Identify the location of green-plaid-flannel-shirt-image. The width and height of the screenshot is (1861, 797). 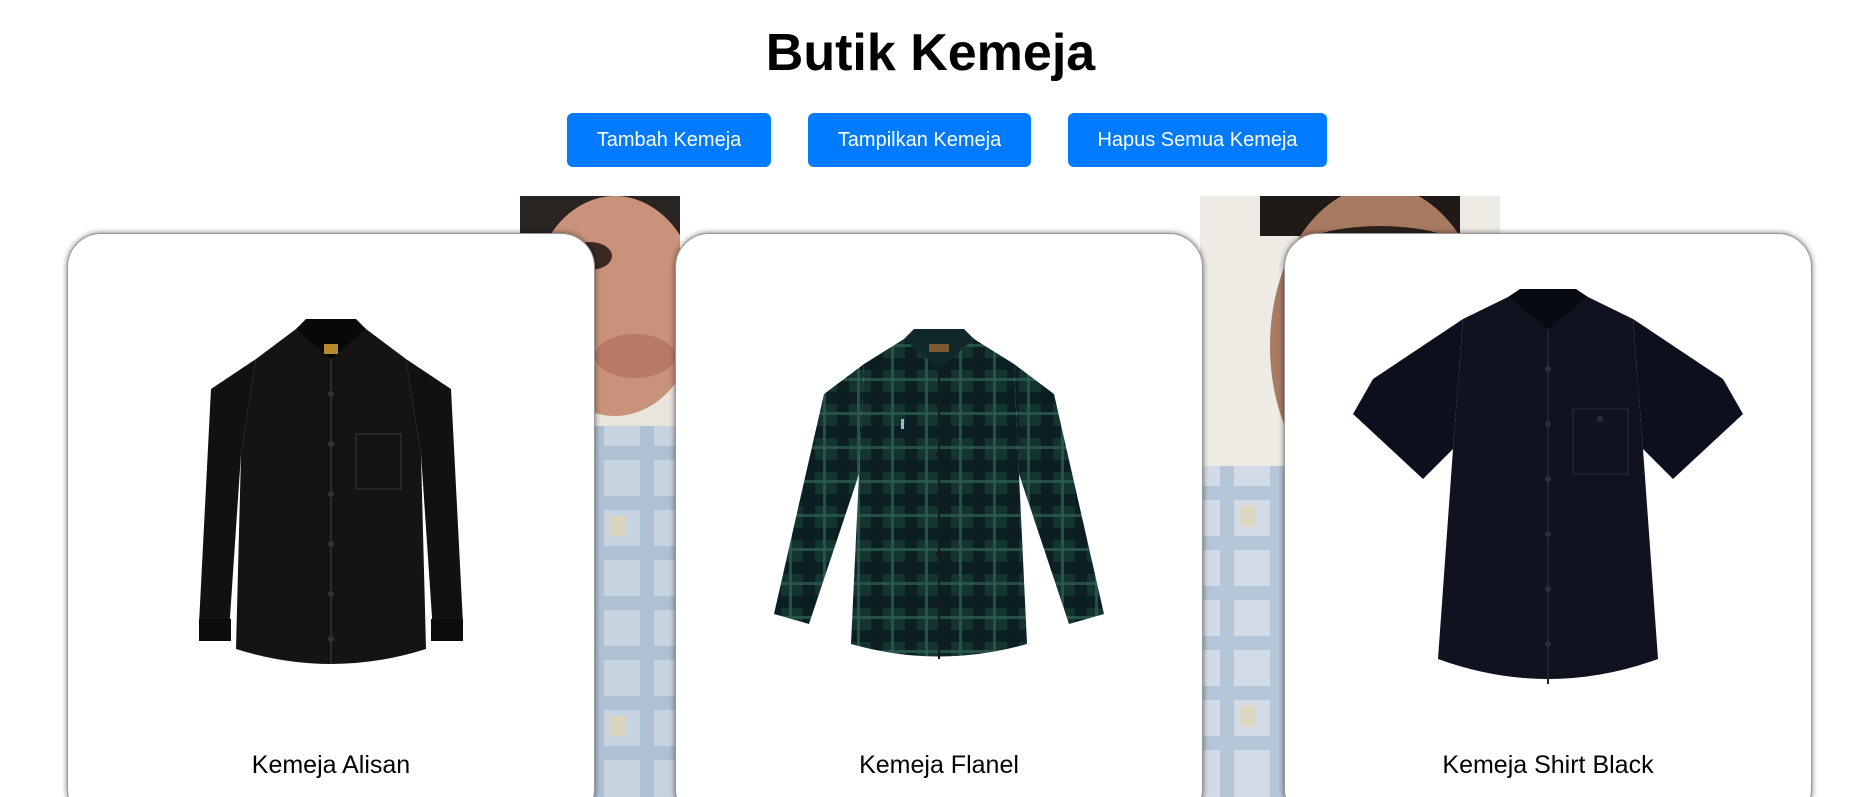
(939, 494).